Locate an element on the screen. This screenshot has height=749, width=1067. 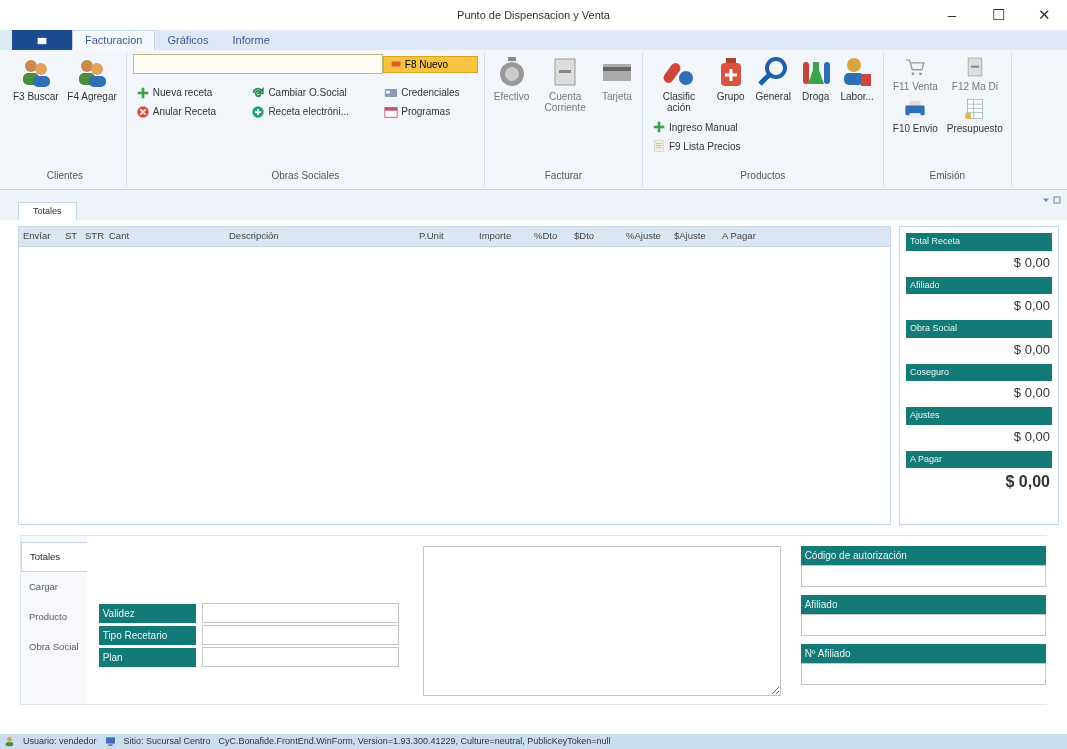
group-label: Productos is located at coordinates (763, 176).